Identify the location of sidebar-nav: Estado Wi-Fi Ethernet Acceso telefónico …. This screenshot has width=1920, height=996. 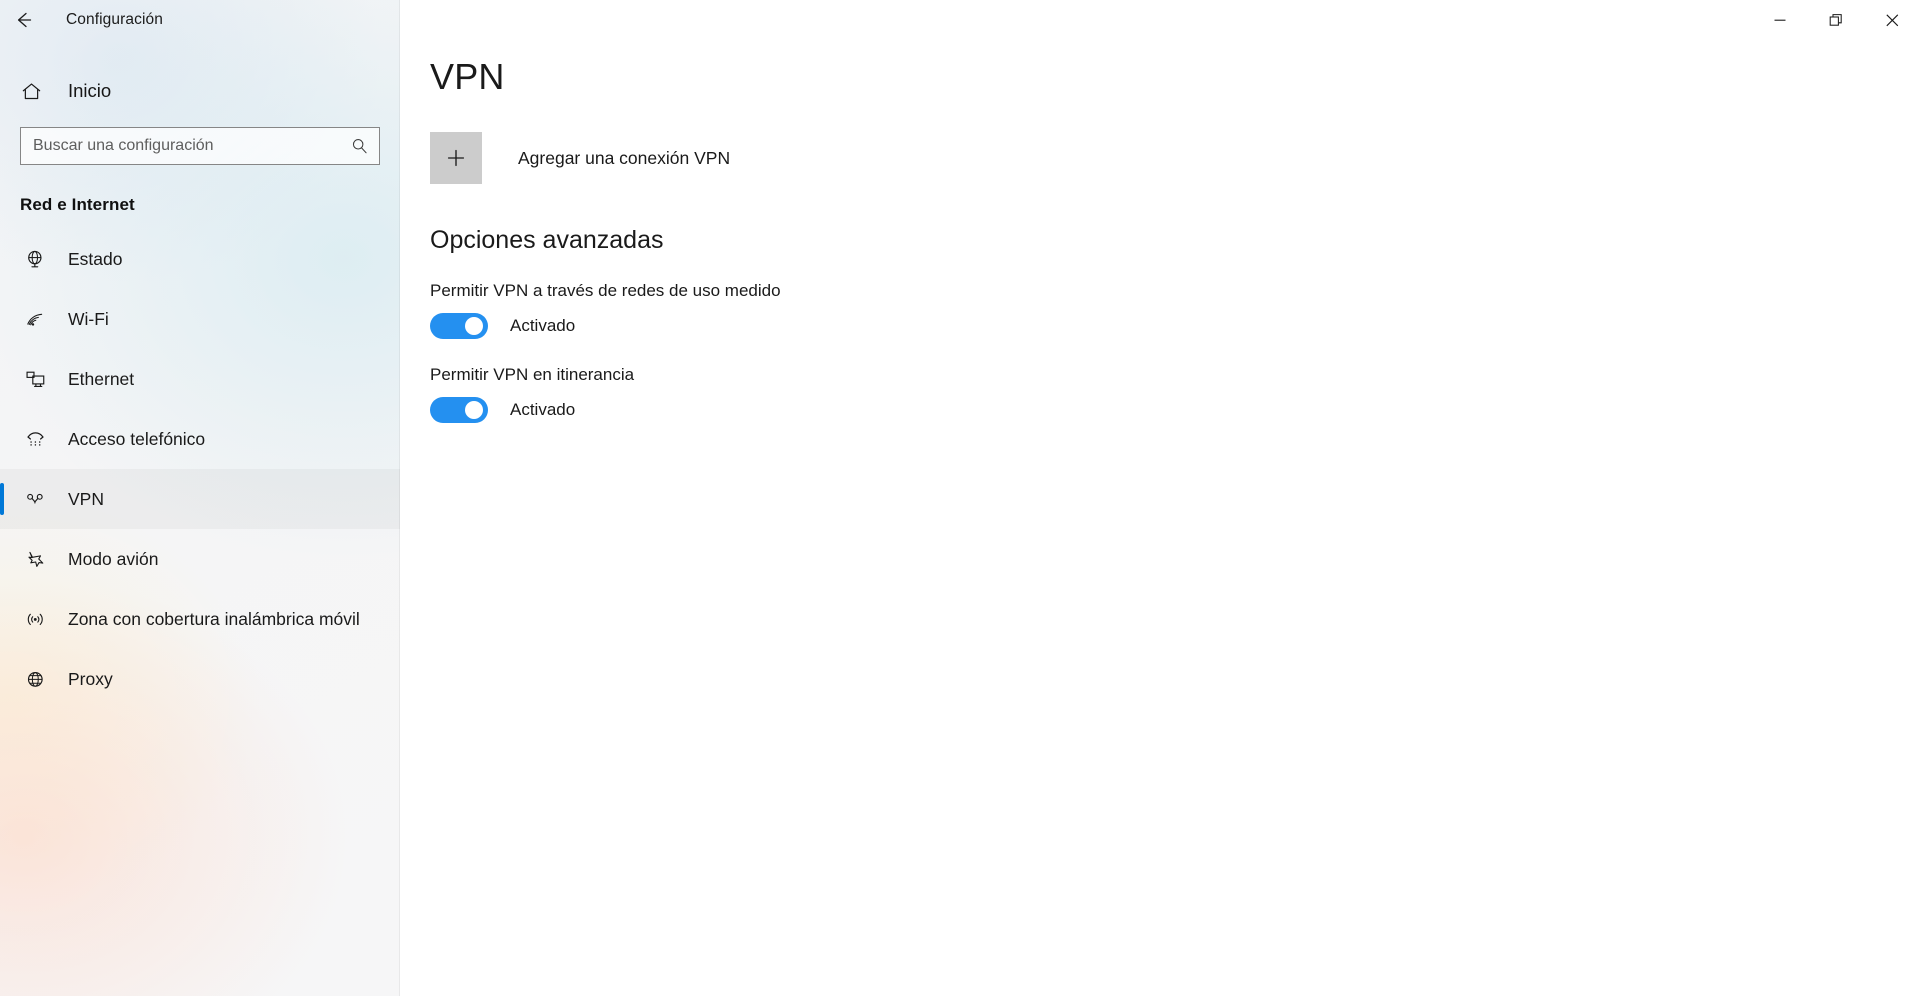
(200, 469).